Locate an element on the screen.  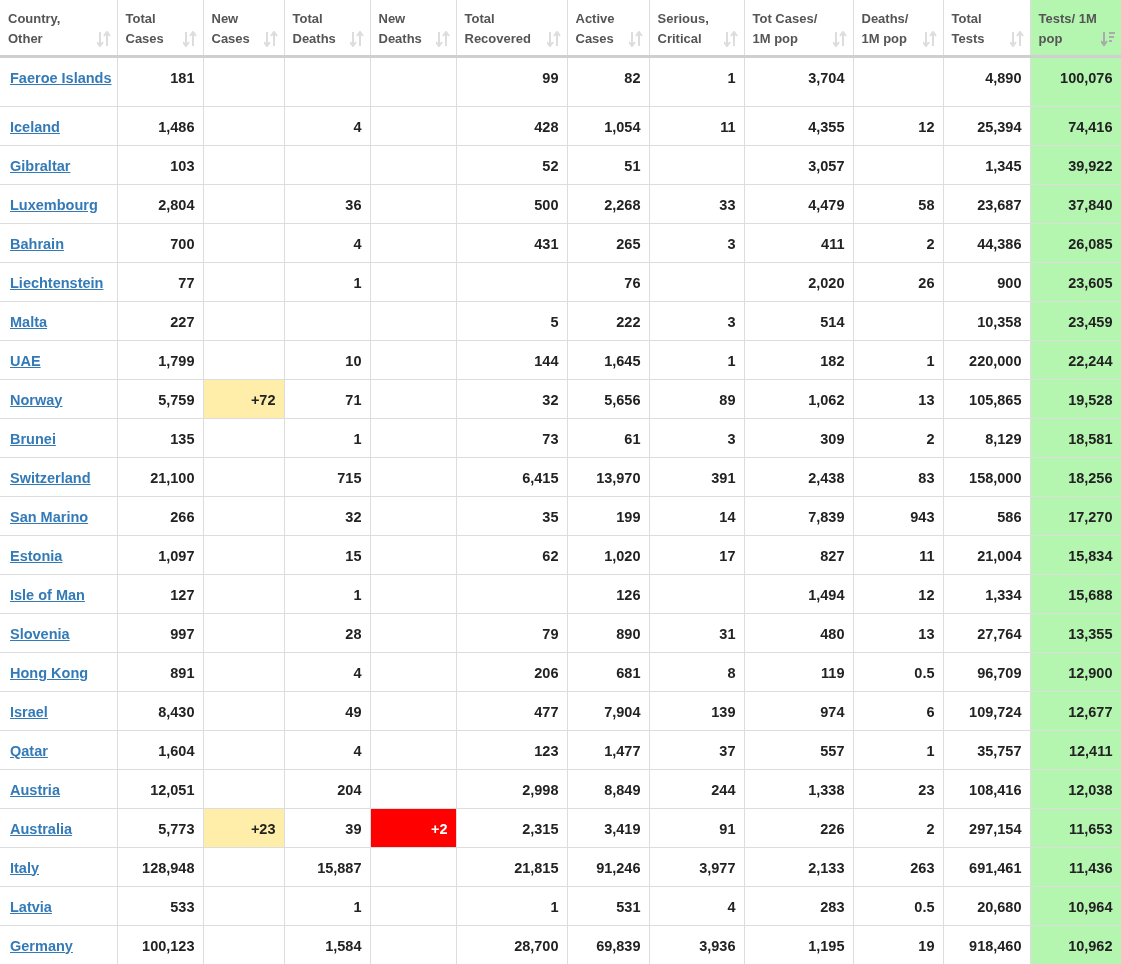
table-cell-text: 36 is located at coordinates (353, 204).